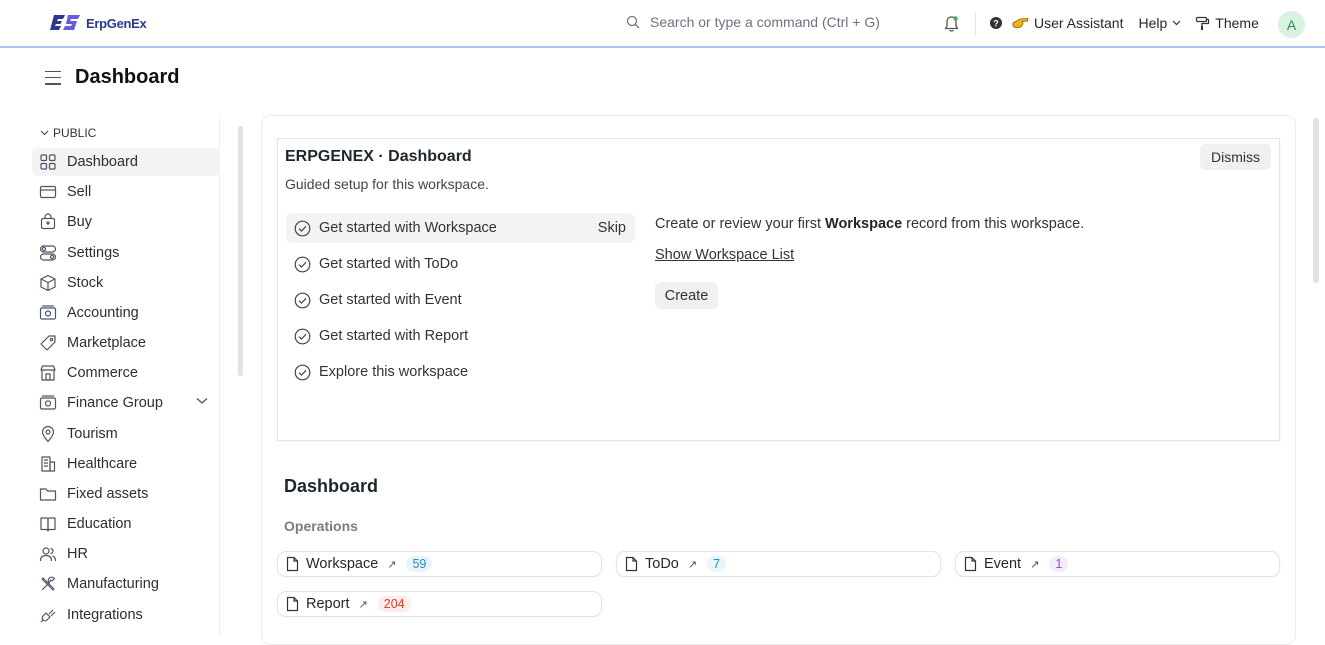 This screenshot has height=645, width=1325. I want to click on onboarding-step: Get started with Event, so click(460, 300).